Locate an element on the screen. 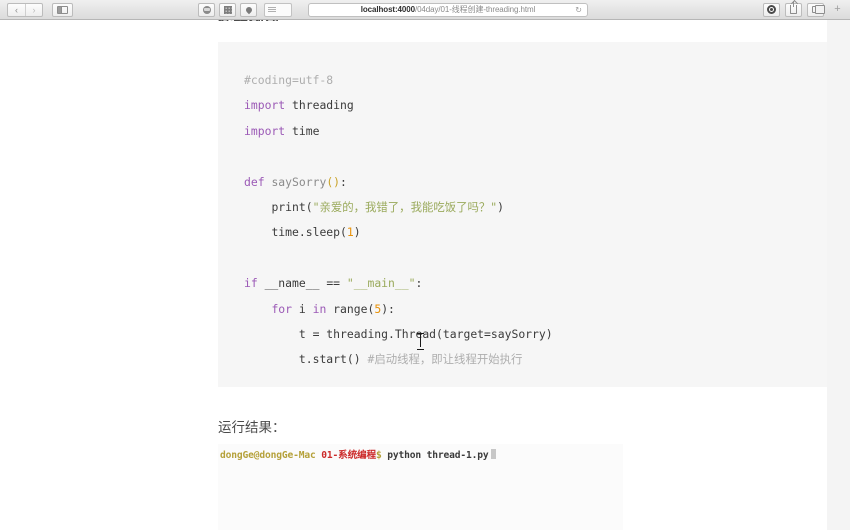  lines-icon is located at coordinates (272, 9).